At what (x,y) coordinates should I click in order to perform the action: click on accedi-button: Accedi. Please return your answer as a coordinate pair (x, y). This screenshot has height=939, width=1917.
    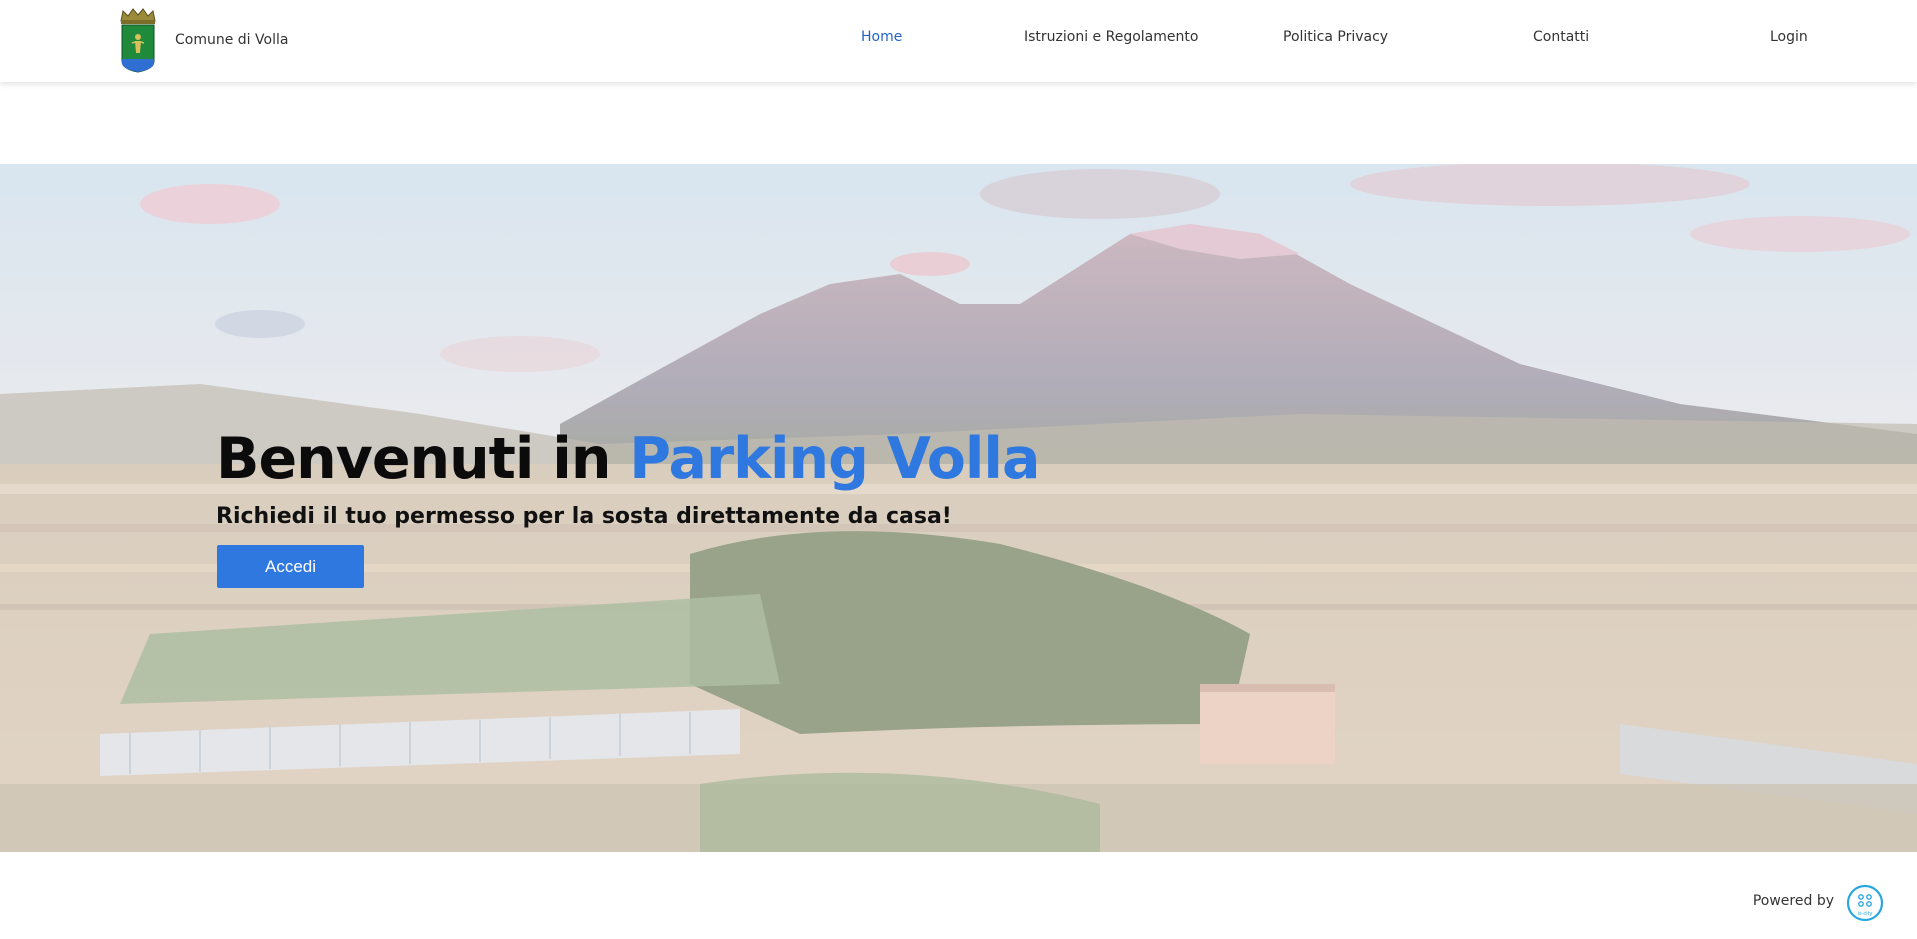
    Looking at the image, I should click on (290, 566).